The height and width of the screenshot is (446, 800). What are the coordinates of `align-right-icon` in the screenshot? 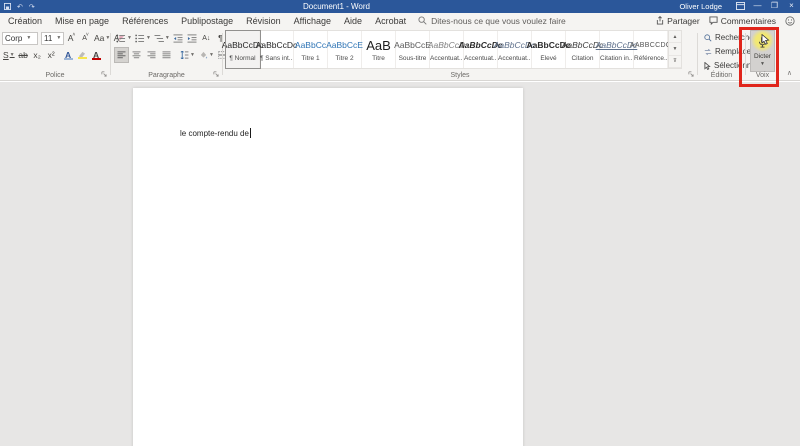 It's located at (151, 55).